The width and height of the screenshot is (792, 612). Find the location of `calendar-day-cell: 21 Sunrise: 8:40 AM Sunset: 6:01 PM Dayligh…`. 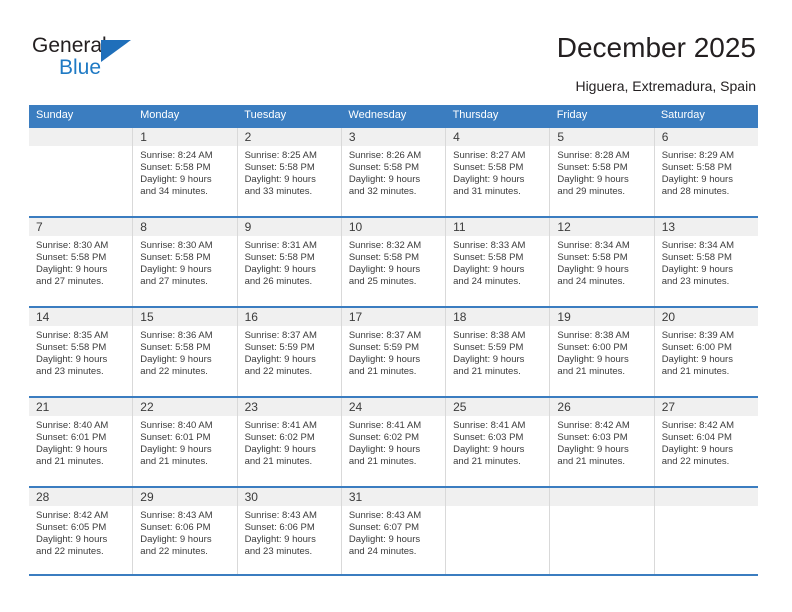

calendar-day-cell: 21 Sunrise: 8:40 AM Sunset: 6:01 PM Dayligh… is located at coordinates (81, 442).